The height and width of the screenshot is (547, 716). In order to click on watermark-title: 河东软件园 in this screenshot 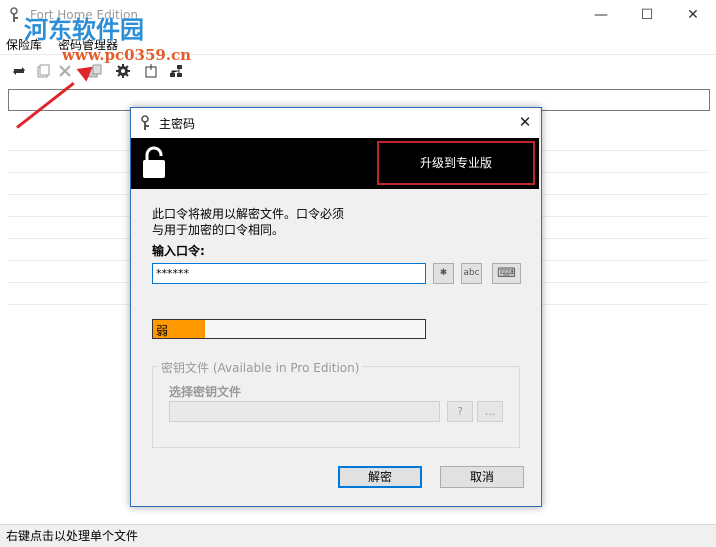, I will do `click(84, 30)`.